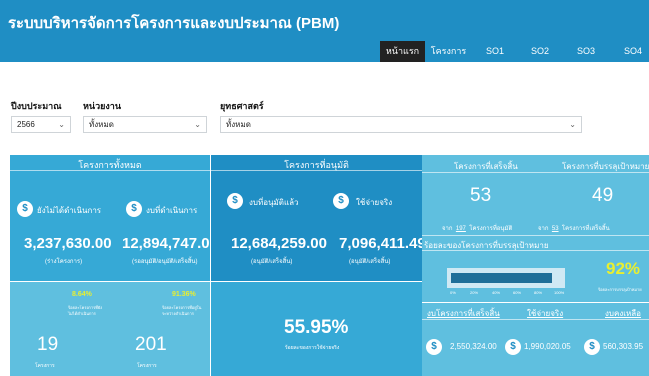  Describe the element at coordinates (481, 195) in the screenshot. I see `completed-count: 53` at that location.